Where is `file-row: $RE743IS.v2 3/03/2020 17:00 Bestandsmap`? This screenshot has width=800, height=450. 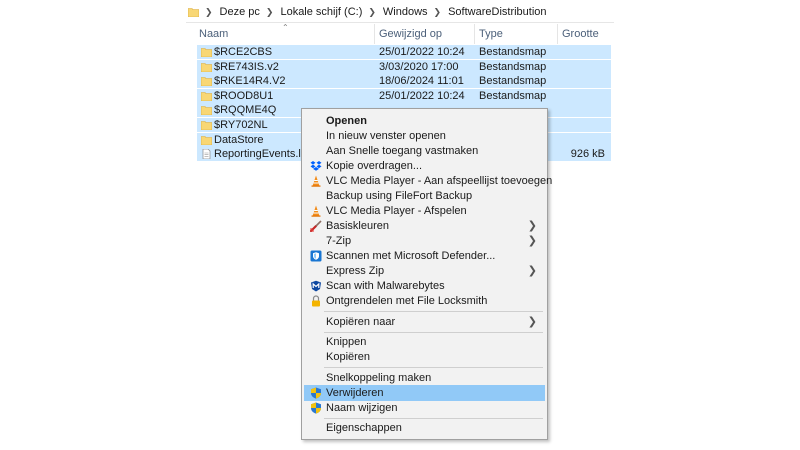
file-row: $RE743IS.v2 3/03/2020 17:00 Bestandsmap is located at coordinates (404, 66).